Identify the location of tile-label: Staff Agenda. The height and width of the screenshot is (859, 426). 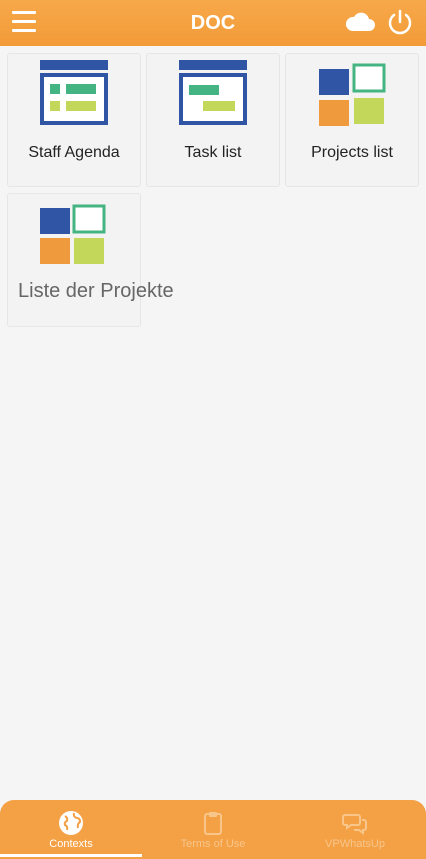
(74, 152).